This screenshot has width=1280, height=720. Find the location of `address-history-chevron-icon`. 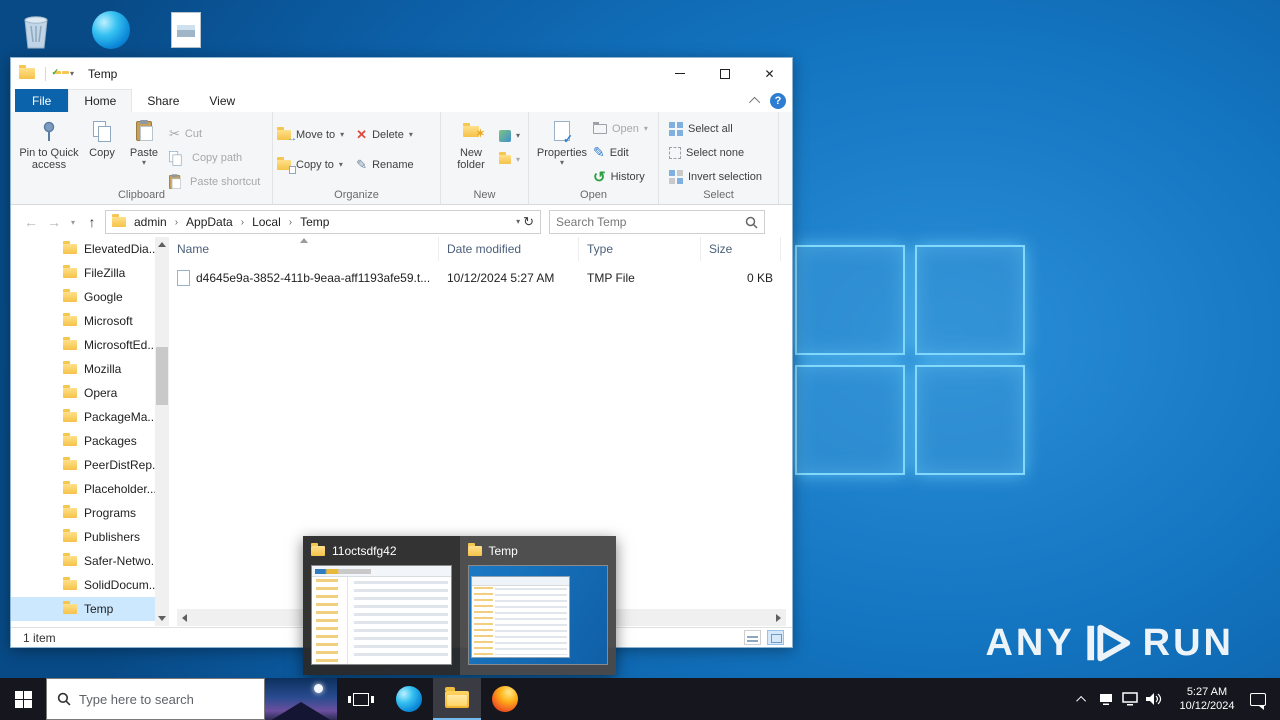

address-history-chevron-icon is located at coordinates (518, 222).